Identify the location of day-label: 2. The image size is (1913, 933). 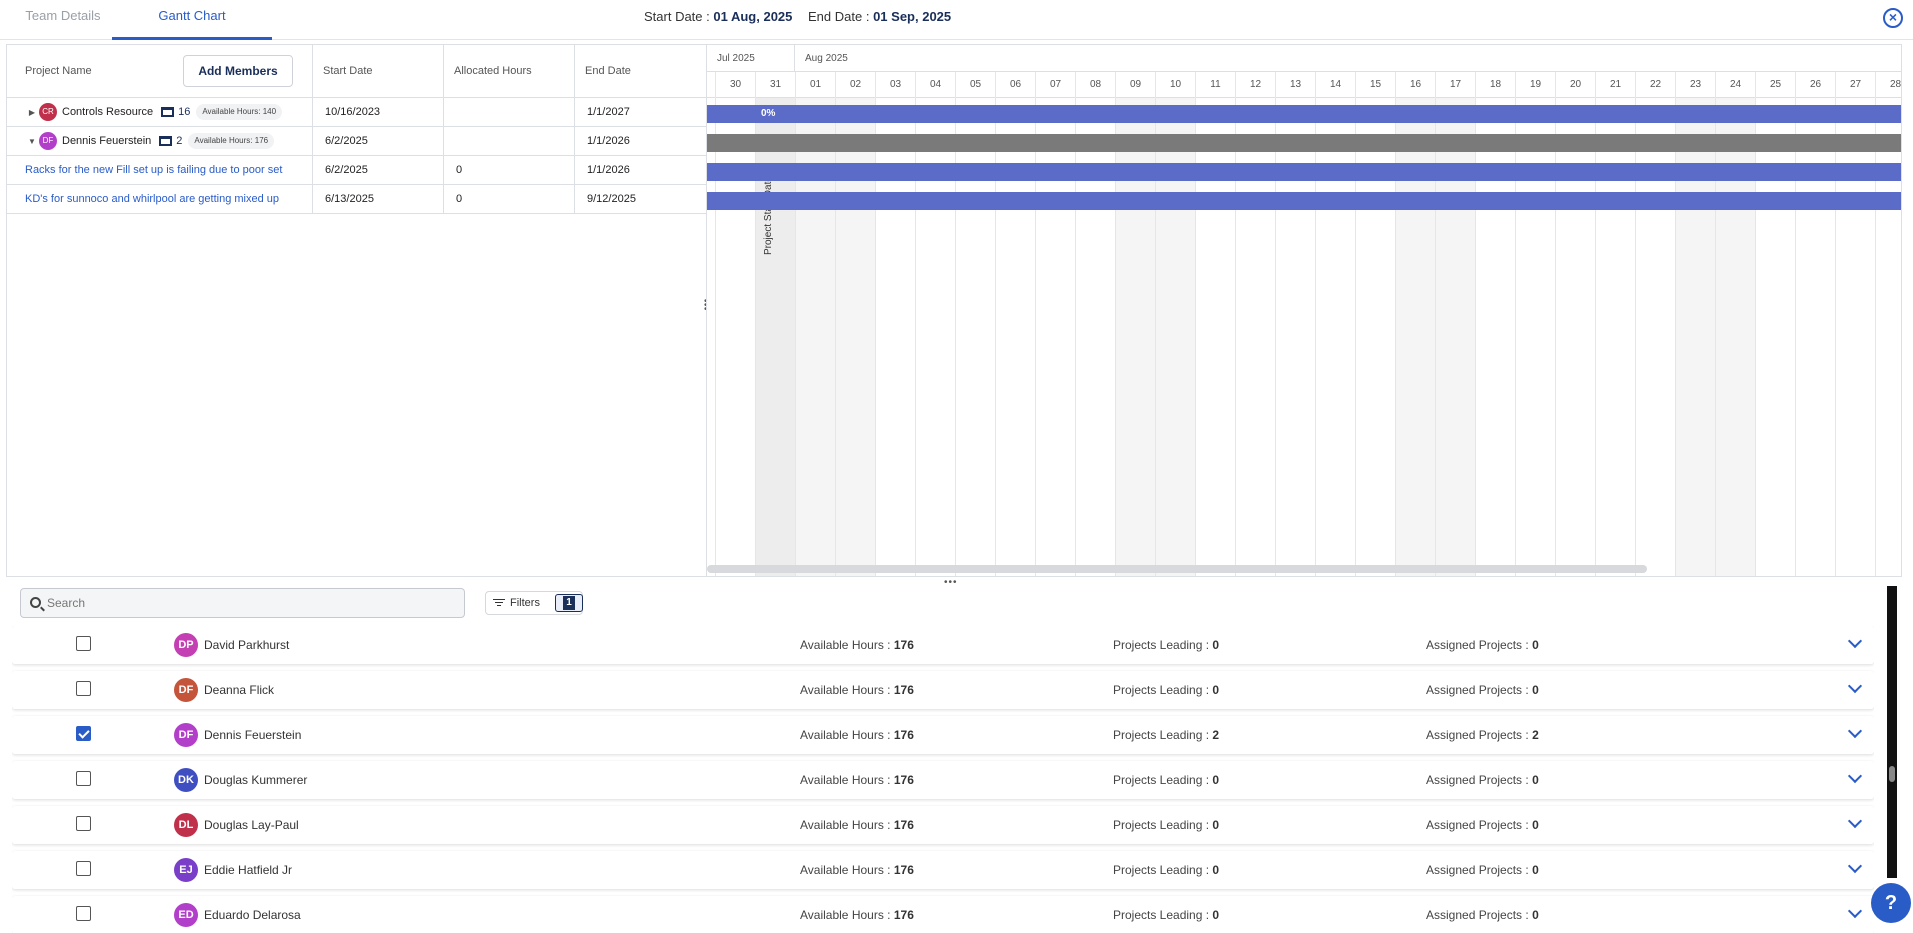
(711, 85).